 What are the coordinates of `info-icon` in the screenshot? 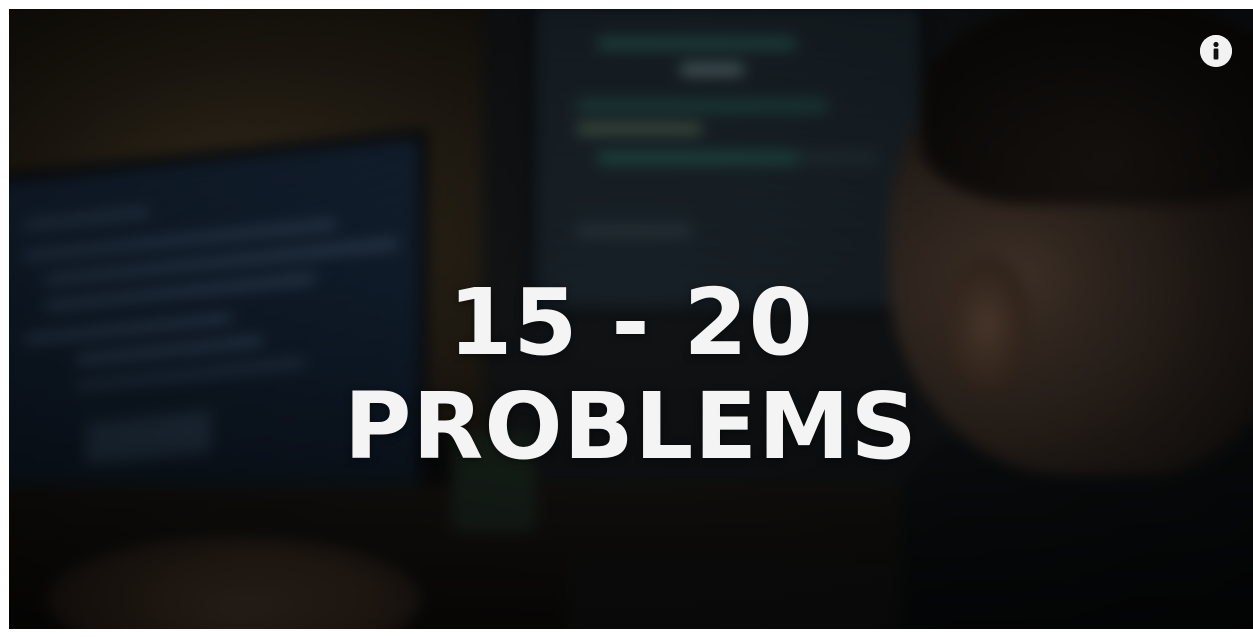 It's located at (1216, 51).